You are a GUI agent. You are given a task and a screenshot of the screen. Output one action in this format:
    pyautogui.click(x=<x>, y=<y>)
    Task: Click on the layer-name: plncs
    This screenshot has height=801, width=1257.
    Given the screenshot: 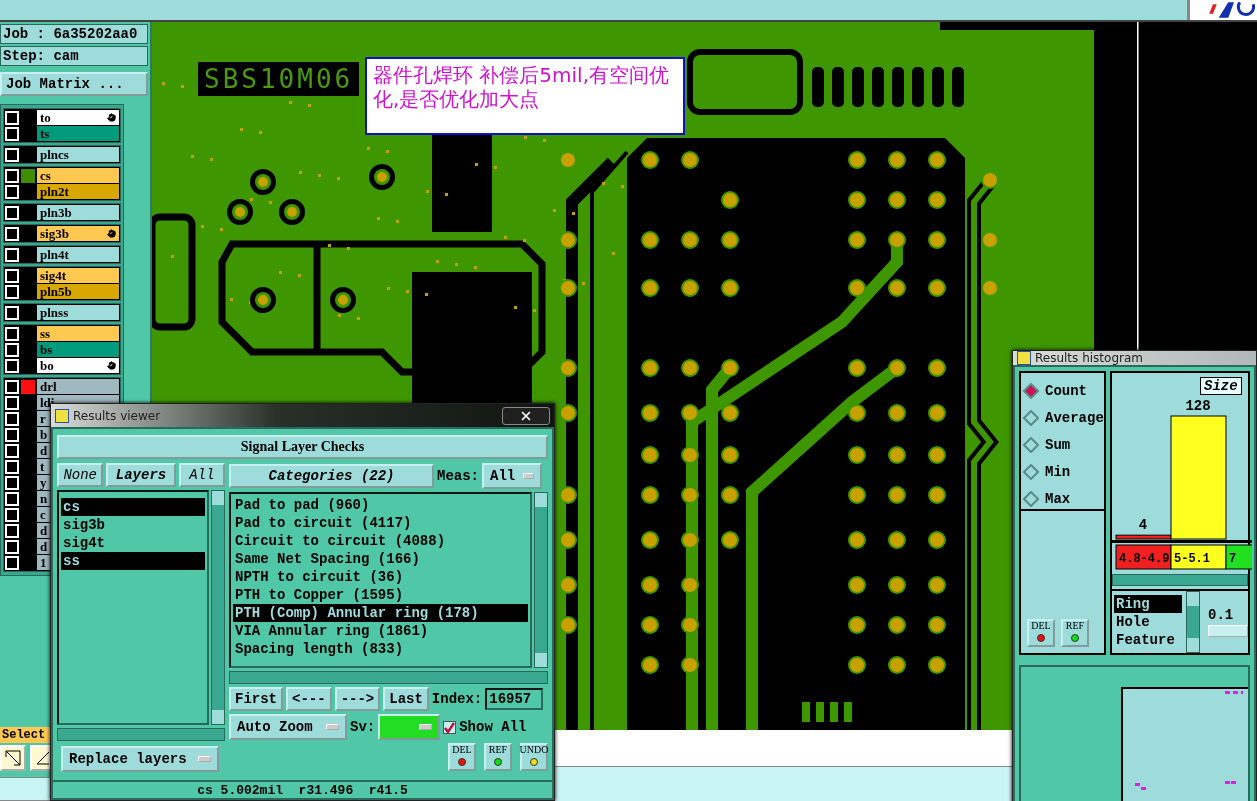 What is the action you would take?
    pyautogui.click(x=78, y=154)
    